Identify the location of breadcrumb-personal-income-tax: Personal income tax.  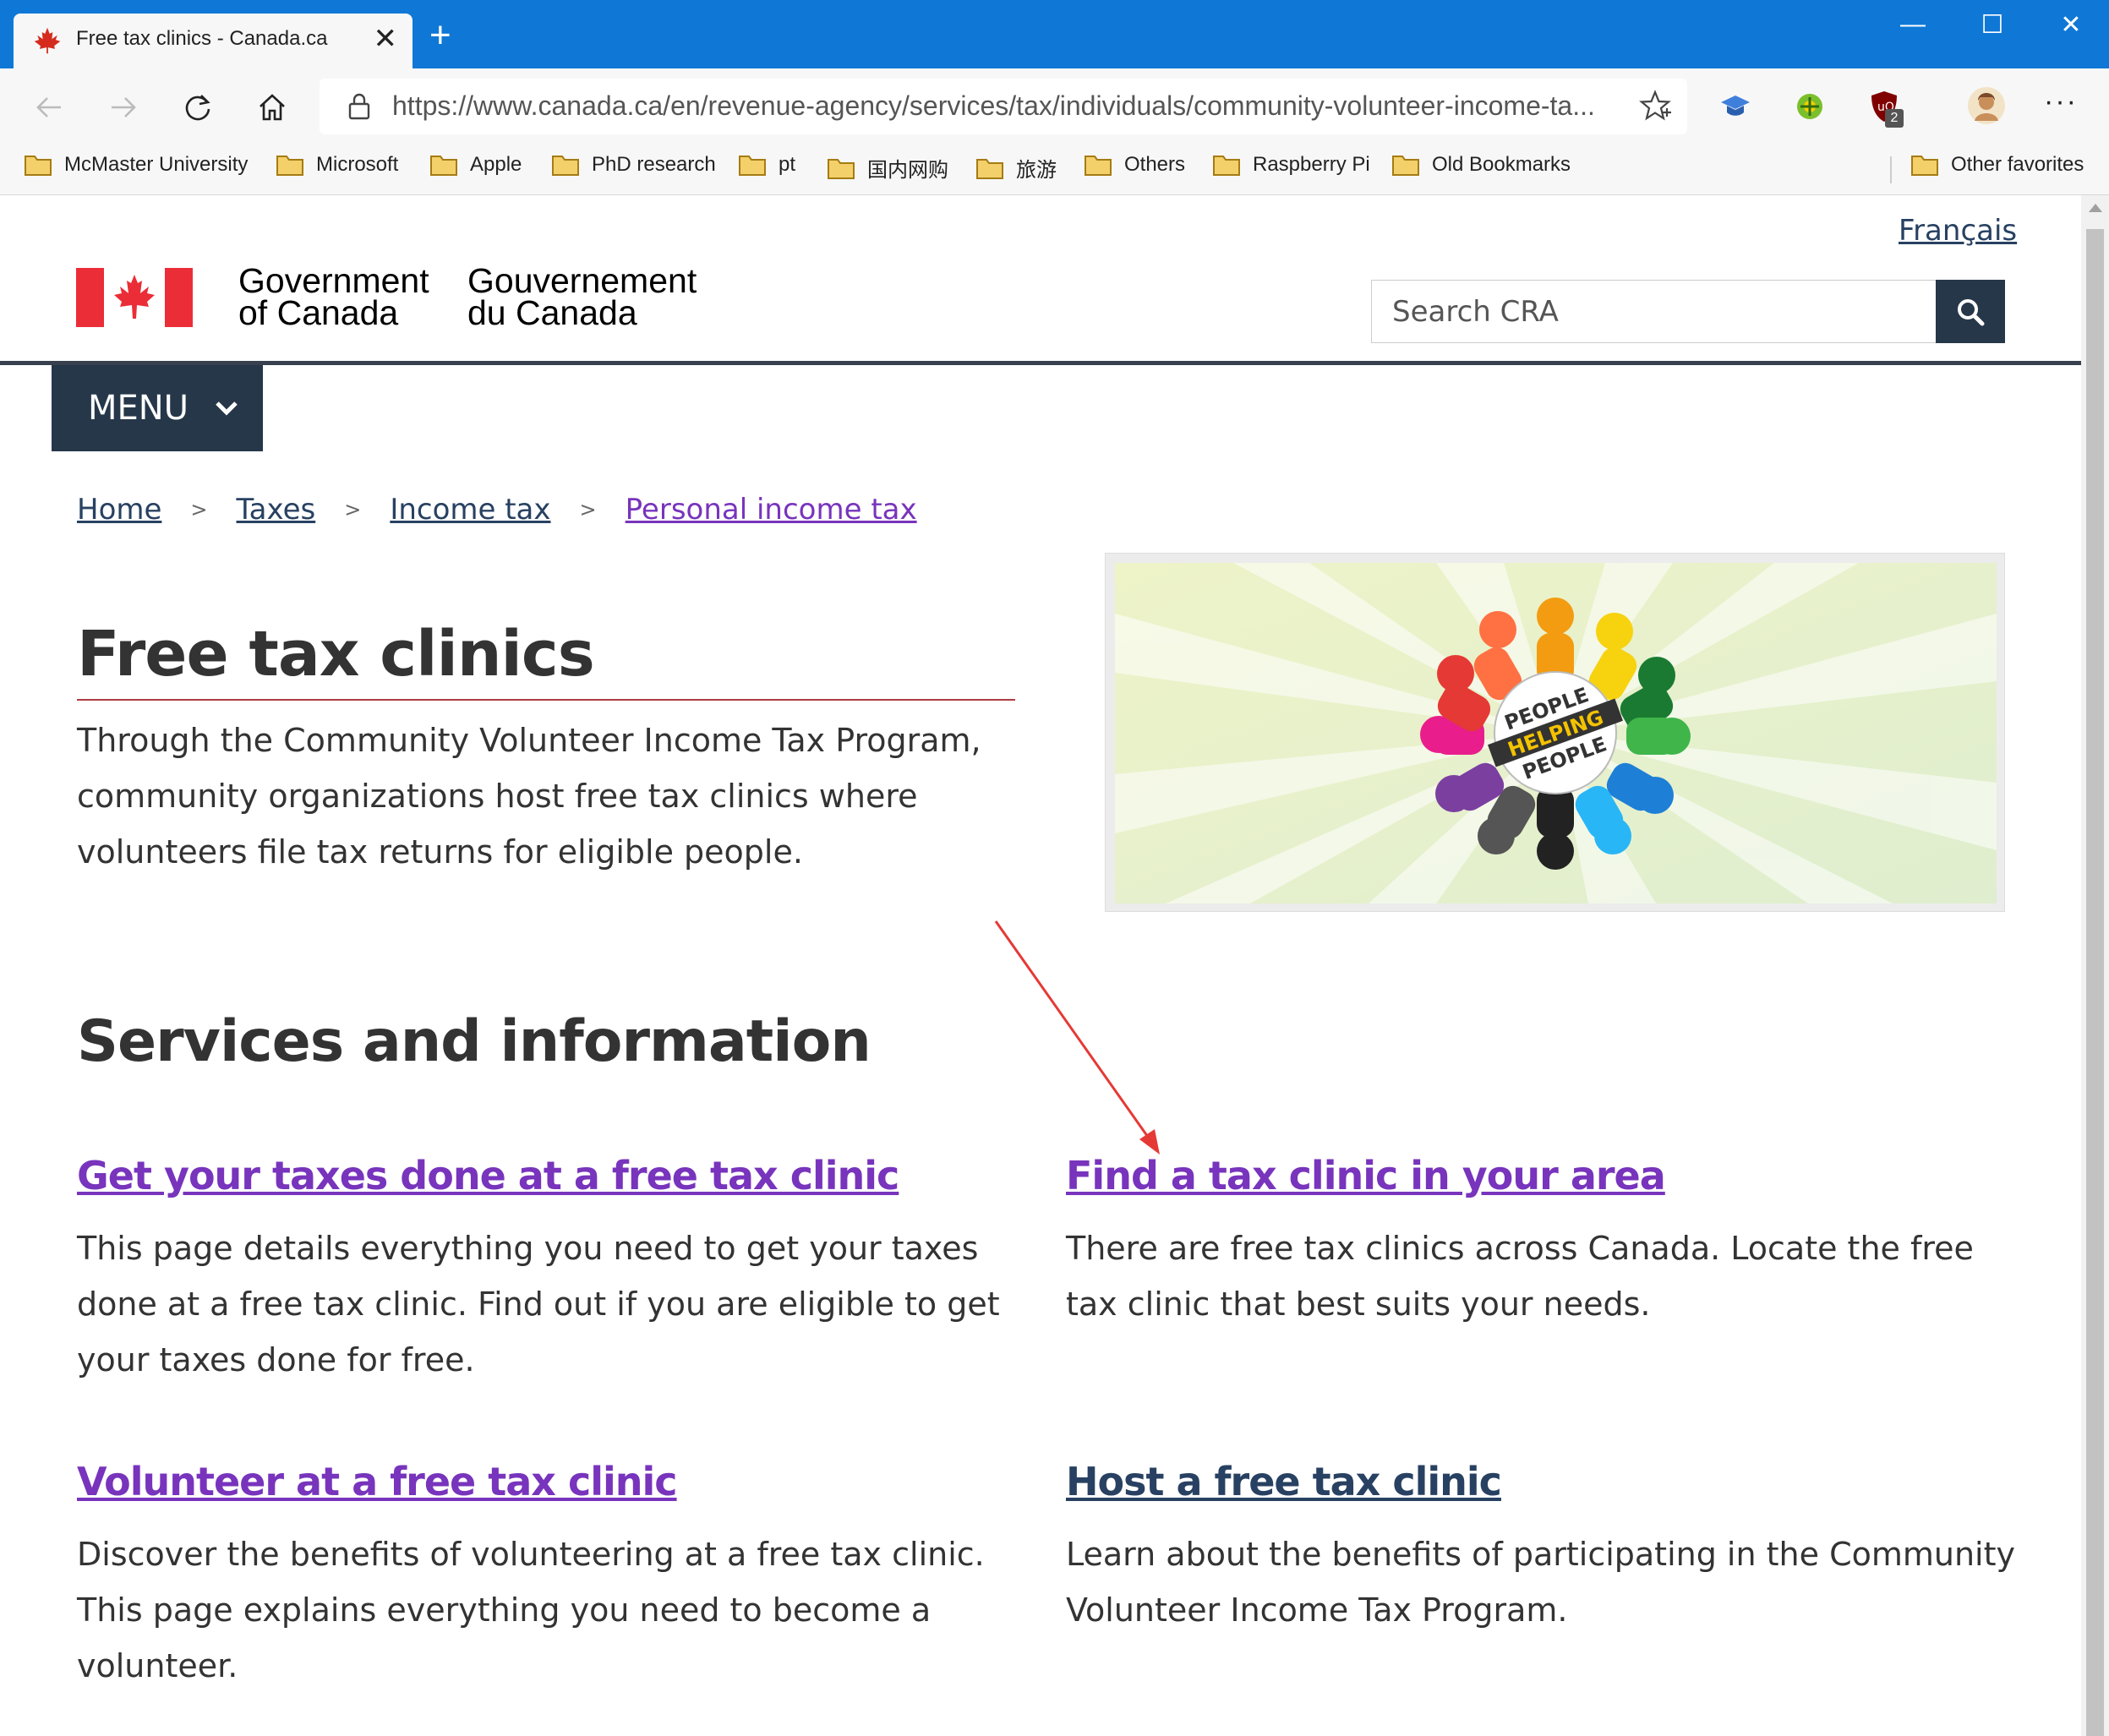
(771, 510).